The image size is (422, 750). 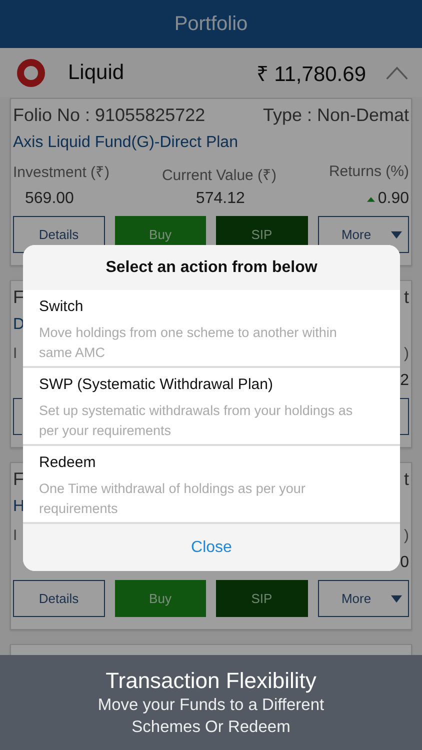 What do you see at coordinates (97, 72) in the screenshot?
I see `category-name: Liquid` at bounding box center [97, 72].